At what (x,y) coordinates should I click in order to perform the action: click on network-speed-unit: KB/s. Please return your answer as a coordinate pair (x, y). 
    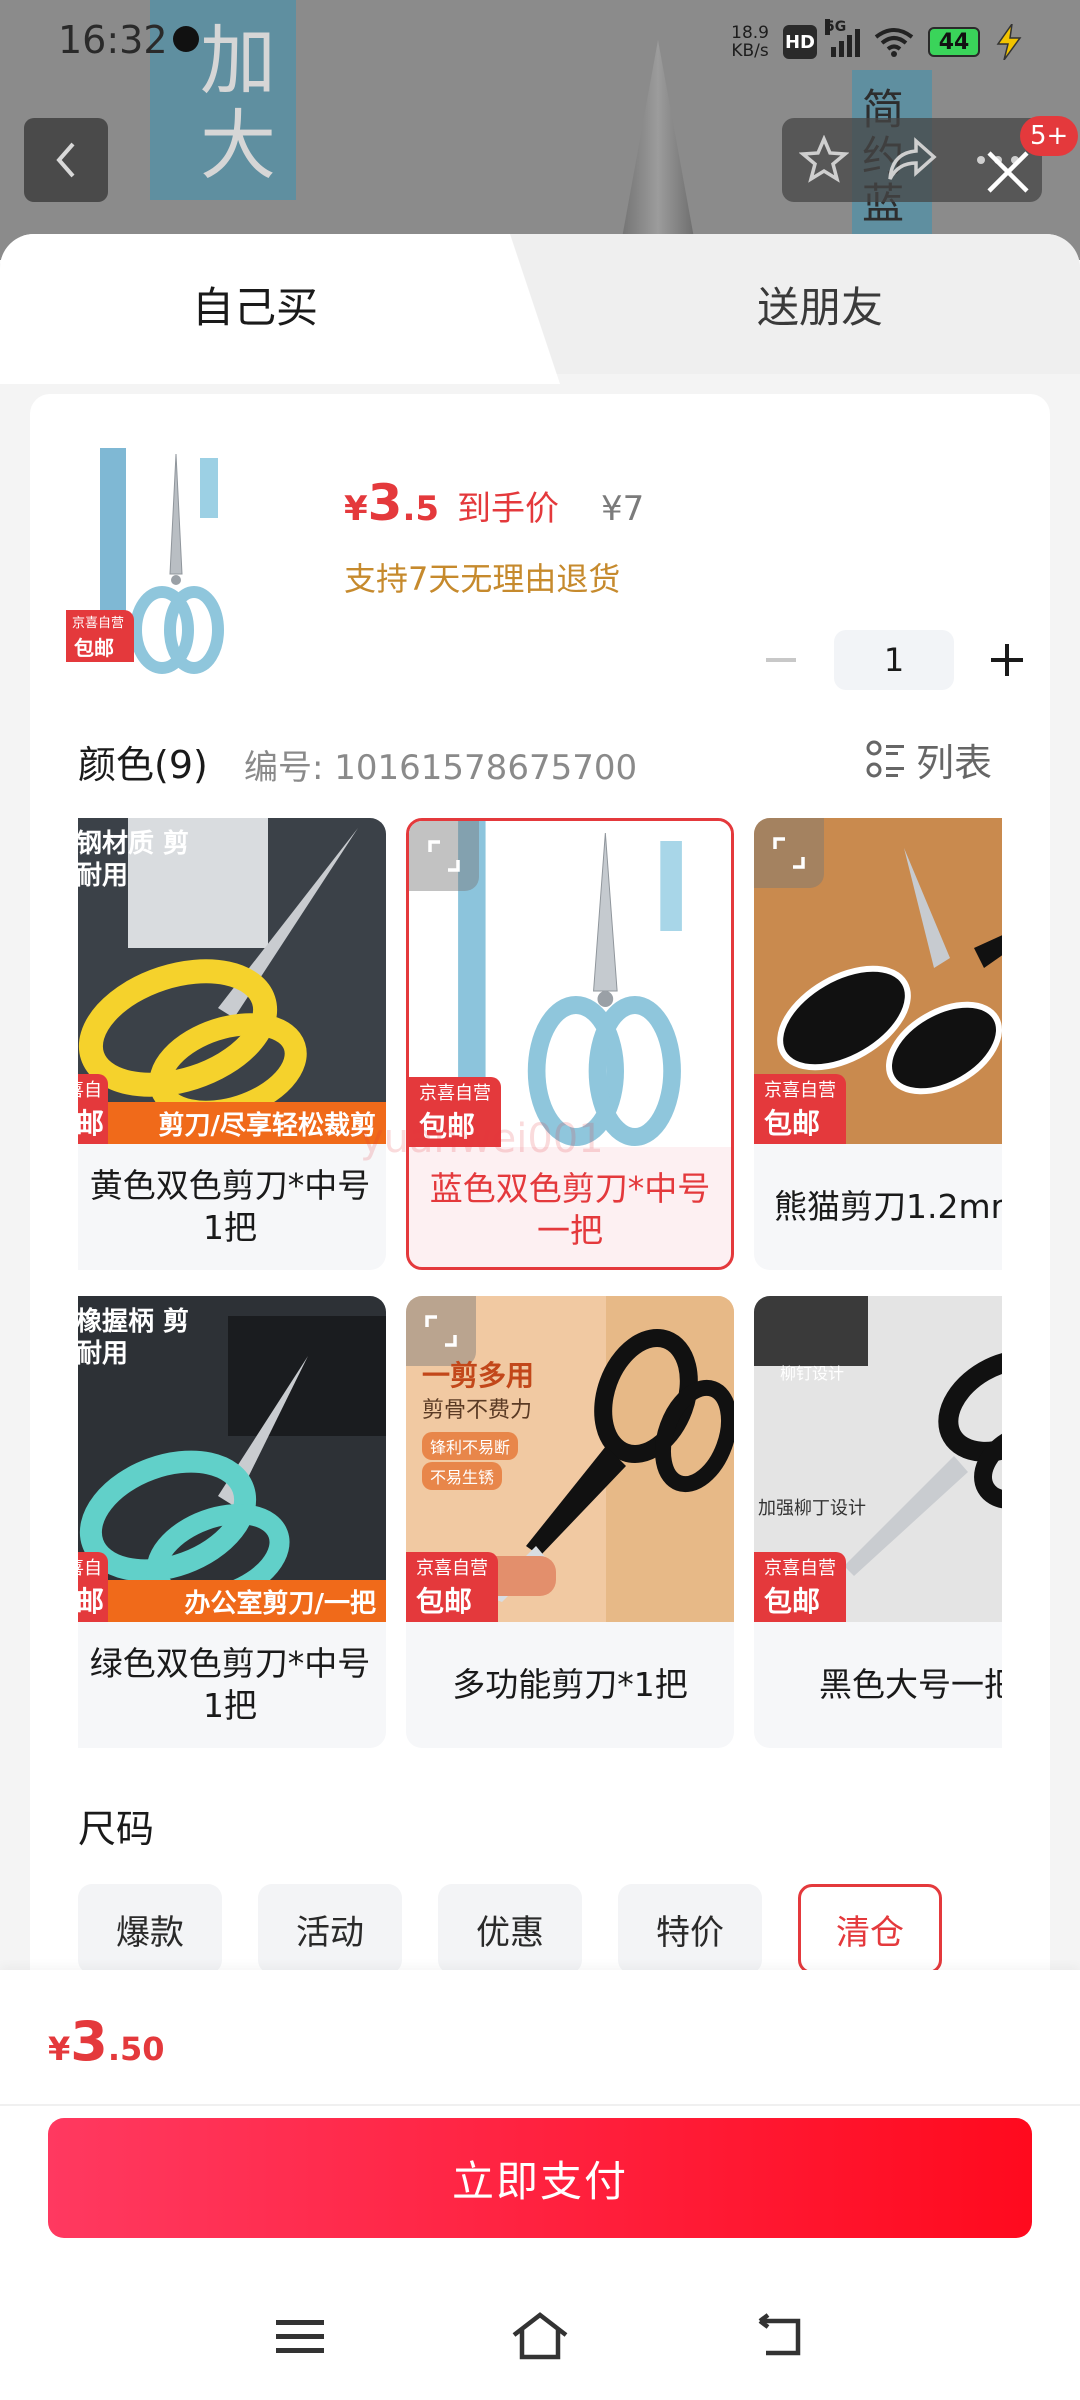
    Looking at the image, I should click on (750, 51).